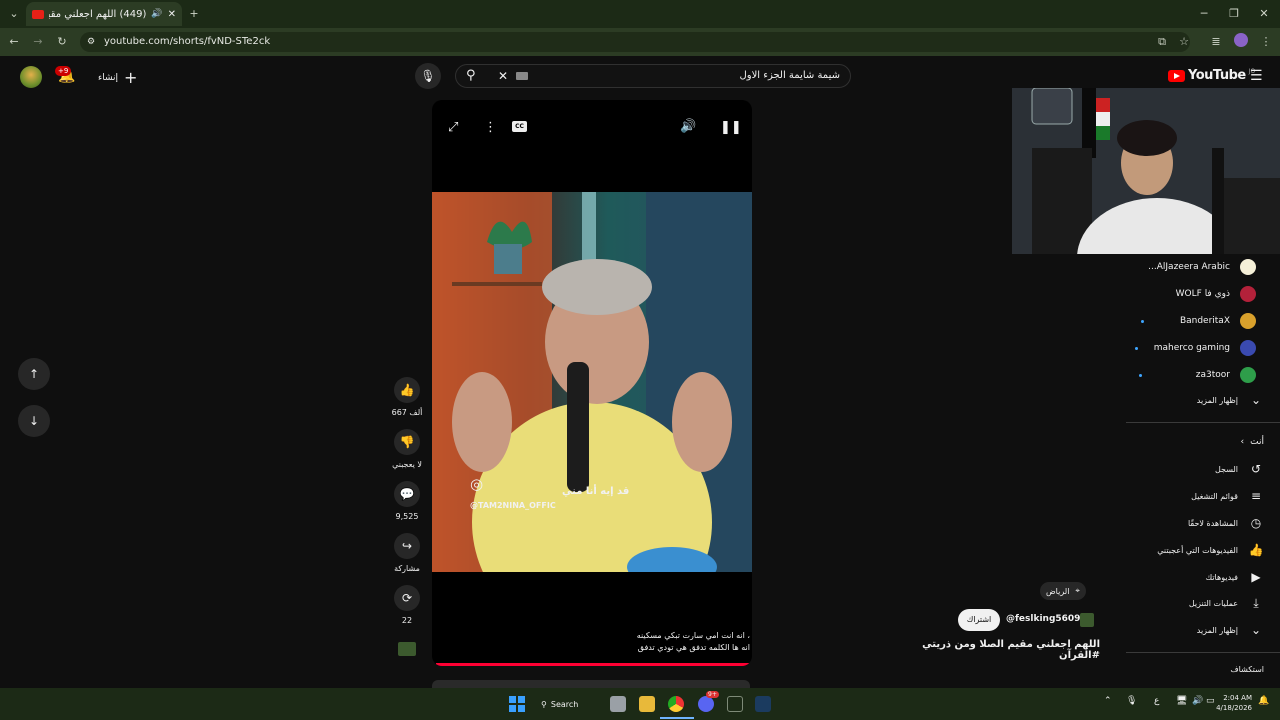 This screenshot has width=1280, height=720. I want to click on search-input: شيمة شايمة الجزء الاول ✕ ⚲, so click(653, 76).